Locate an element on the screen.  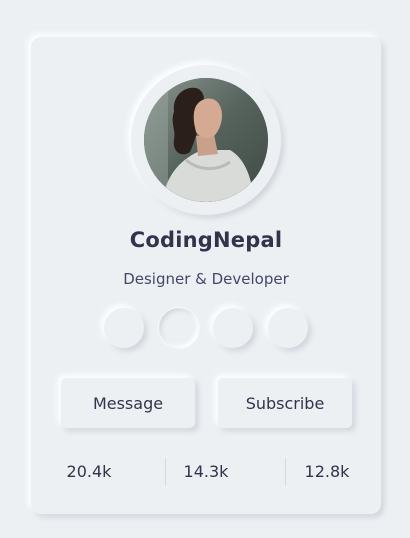
social-links is located at coordinates (206, 328).